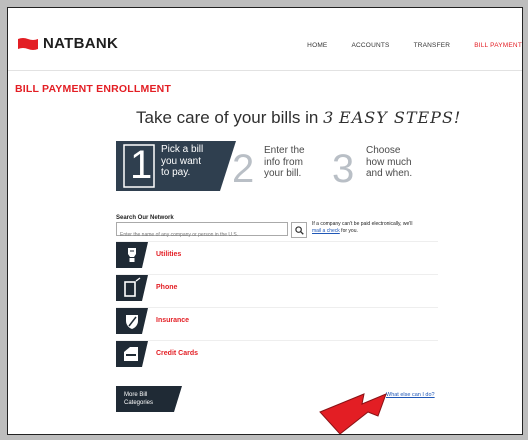 This screenshot has width=528, height=440. I want to click on nav-bill-payment: BILL PAYMENT, so click(498, 45).